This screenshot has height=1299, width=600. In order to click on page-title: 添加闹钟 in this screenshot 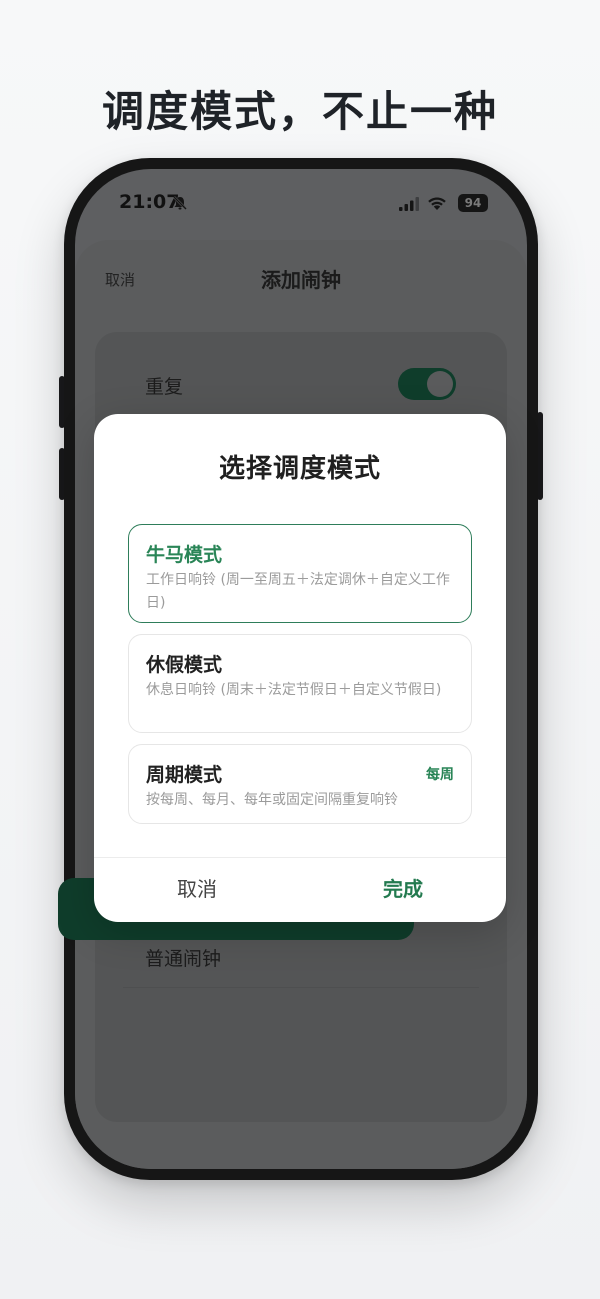, I will do `click(301, 280)`.